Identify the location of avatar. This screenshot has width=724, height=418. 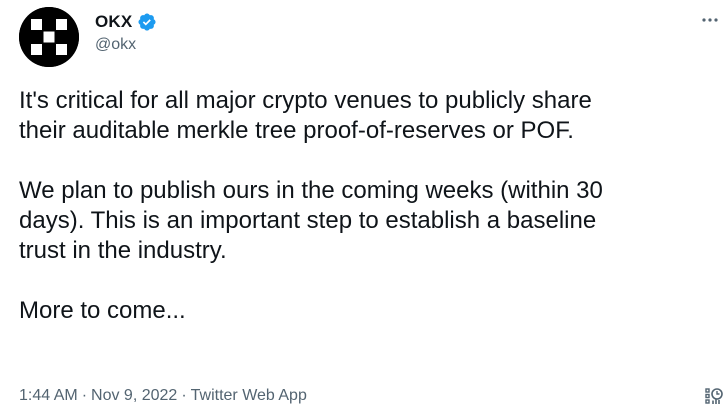
(49, 37).